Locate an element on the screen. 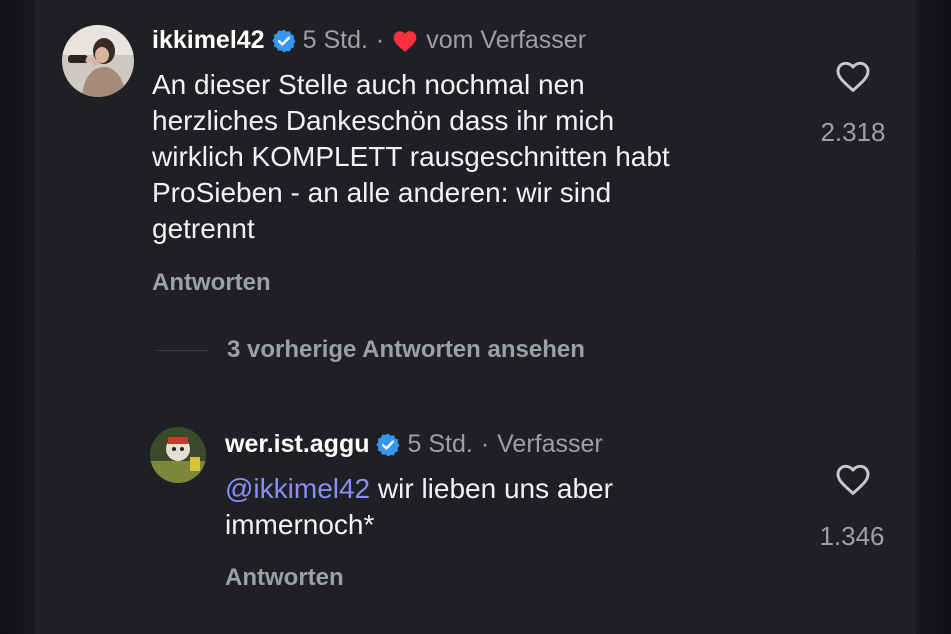 The image size is (951, 634). comment-header: wer.ist.aggu 5 Std. · Verfasser is located at coordinates (414, 444).